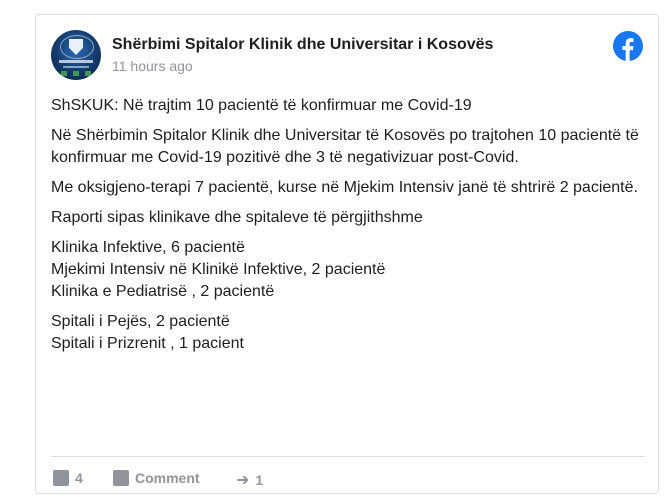  What do you see at coordinates (148, 247) in the screenshot?
I see `clinic-line: Klinika Infektive, 6 pacientë` at bounding box center [148, 247].